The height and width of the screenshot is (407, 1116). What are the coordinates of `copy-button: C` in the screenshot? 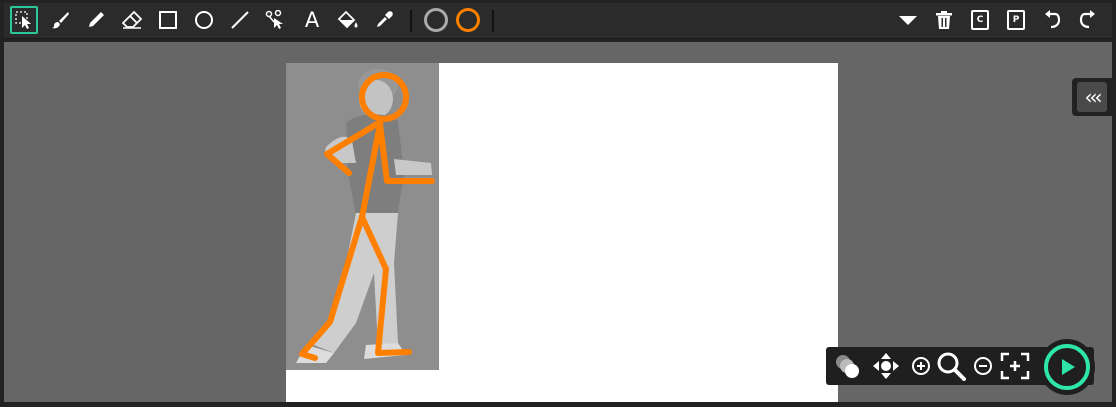 It's located at (980, 20).